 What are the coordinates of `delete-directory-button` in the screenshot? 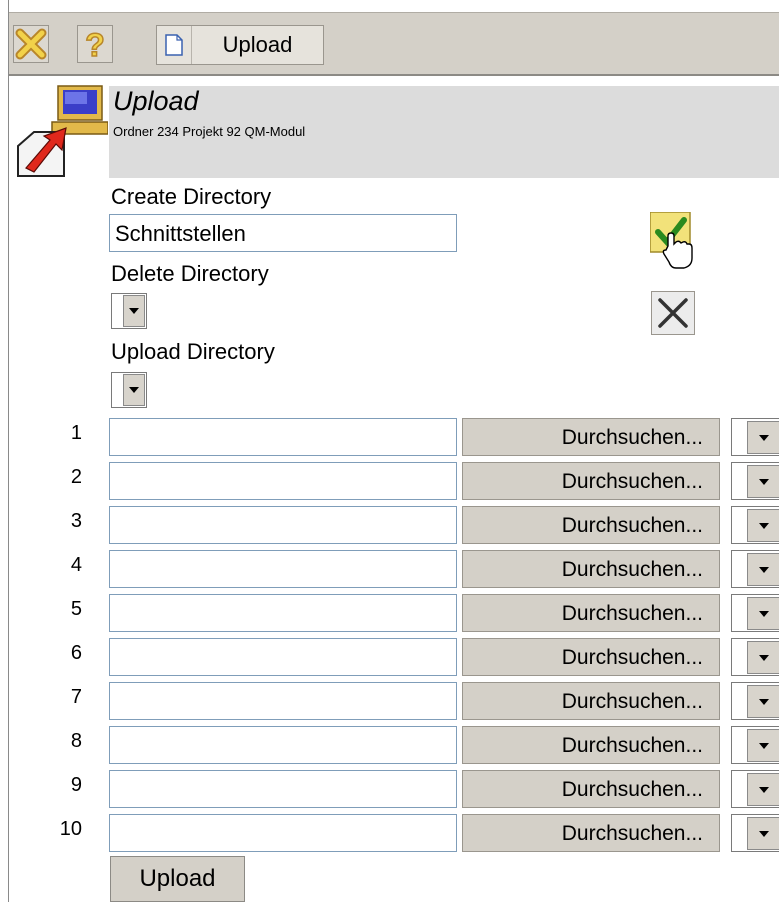 It's located at (673, 313).